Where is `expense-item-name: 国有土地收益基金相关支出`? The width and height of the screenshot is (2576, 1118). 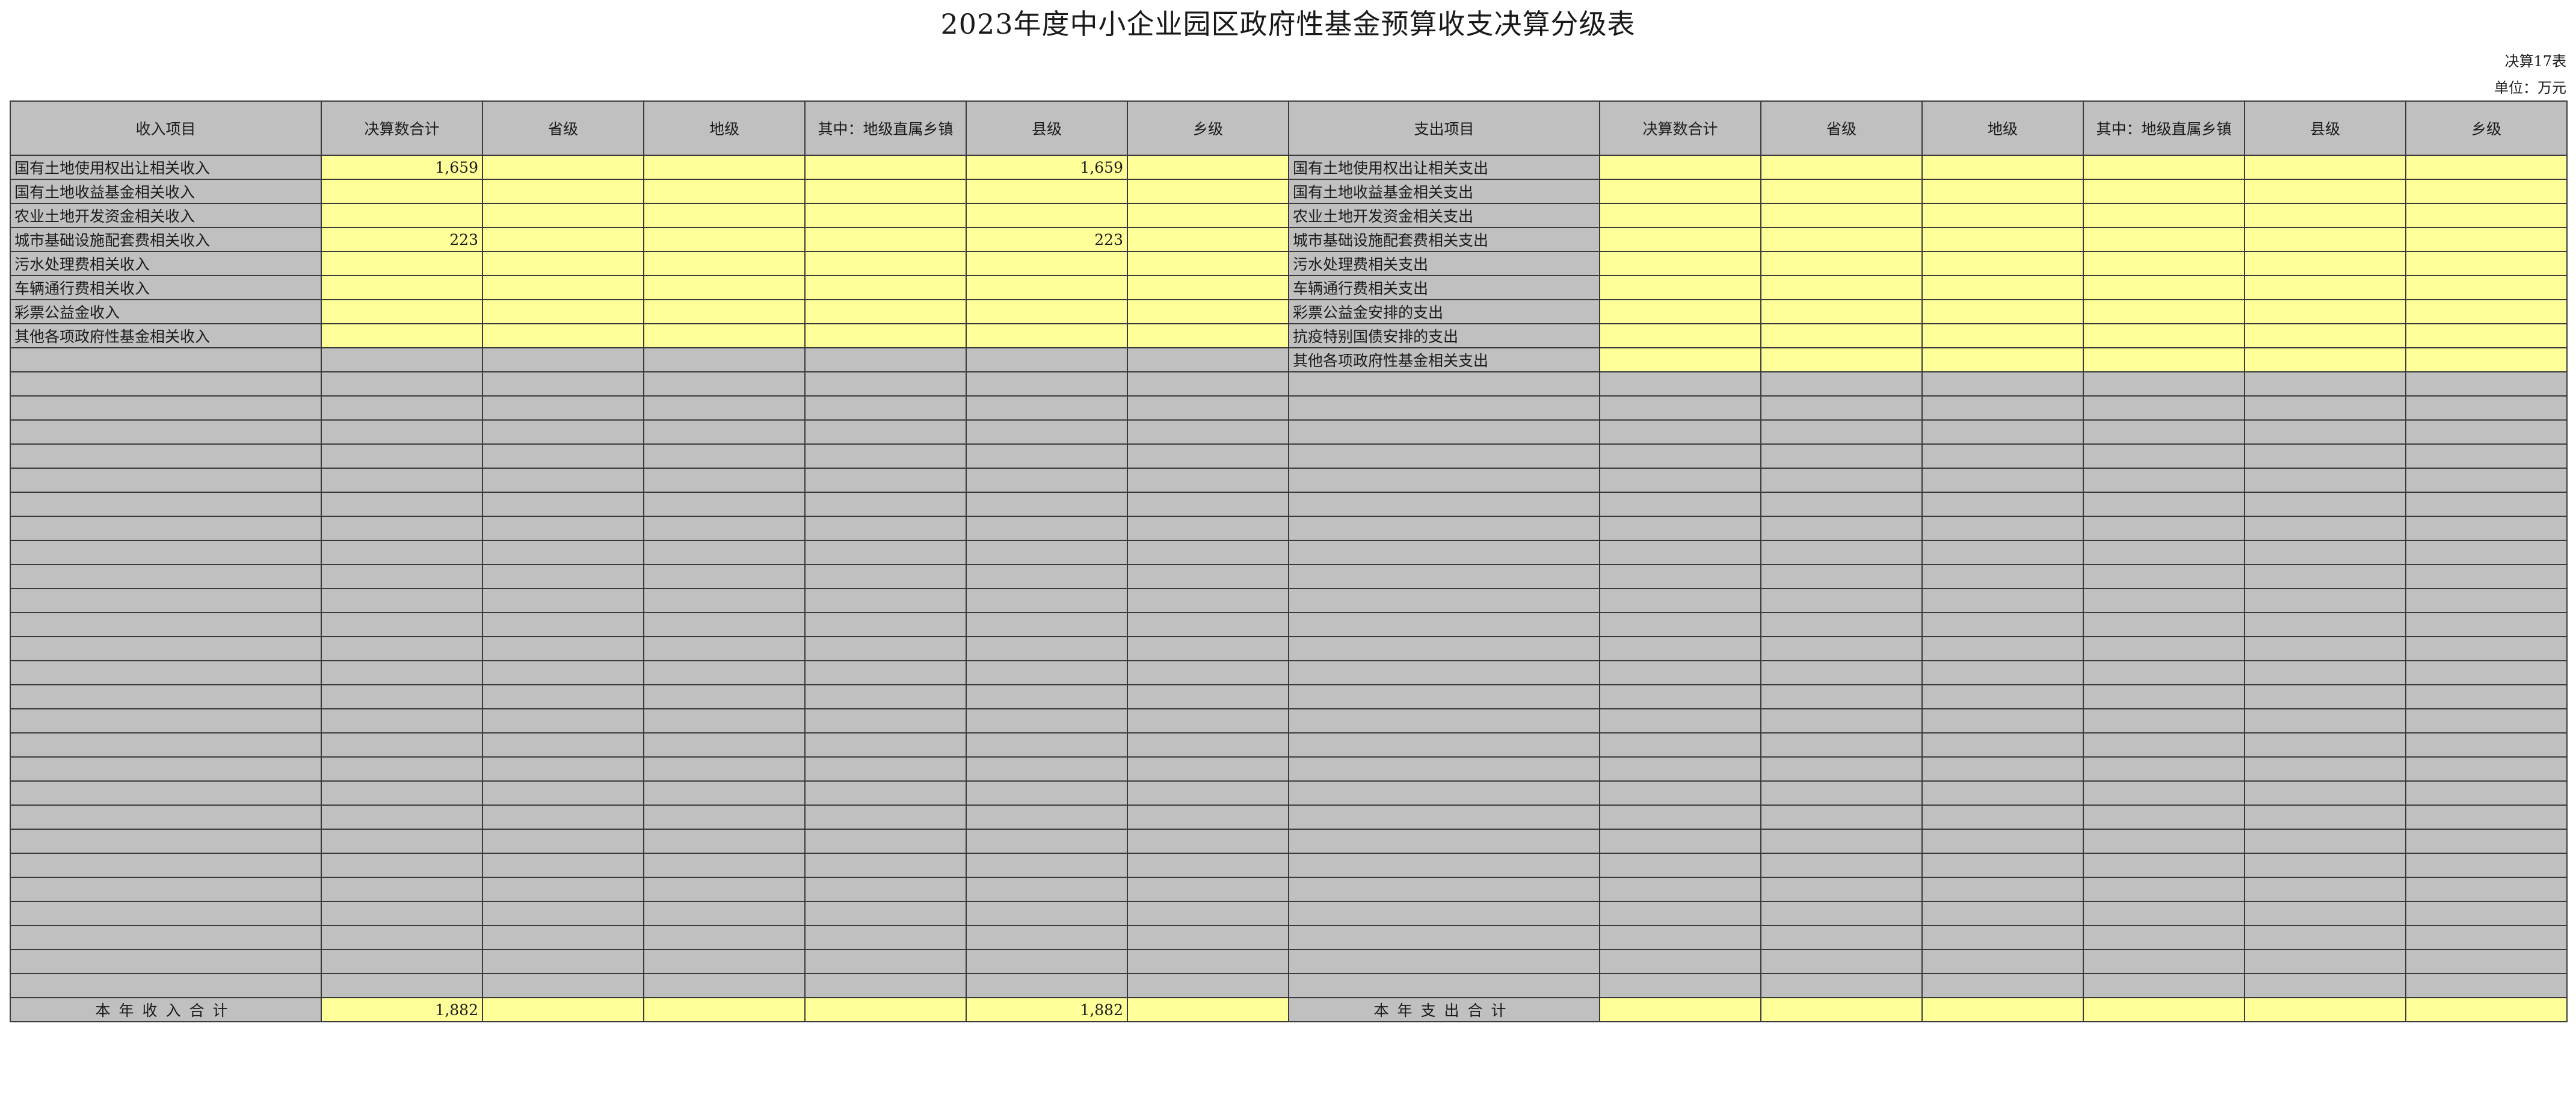 expense-item-name: 国有土地收益基金相关支出 is located at coordinates (1444, 191).